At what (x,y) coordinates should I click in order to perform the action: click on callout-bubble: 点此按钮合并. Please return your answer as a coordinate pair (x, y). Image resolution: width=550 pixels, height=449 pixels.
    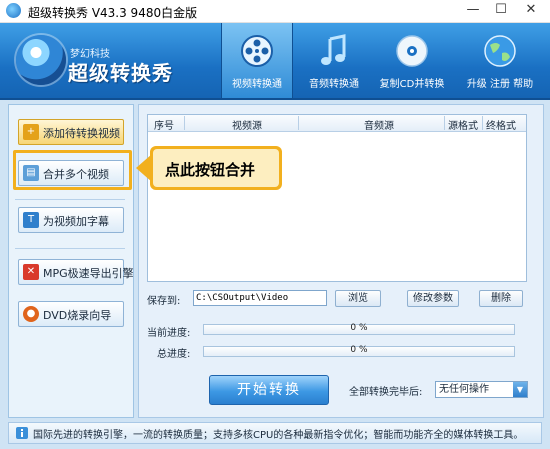
    Looking at the image, I should click on (216, 168).